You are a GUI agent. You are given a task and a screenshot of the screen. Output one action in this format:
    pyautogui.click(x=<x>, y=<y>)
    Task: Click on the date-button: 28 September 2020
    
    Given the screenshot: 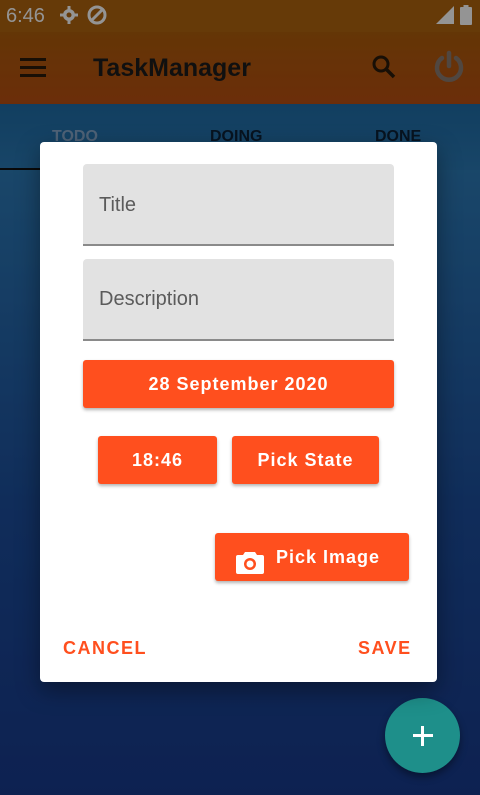 What is the action you would take?
    pyautogui.click(x=238, y=384)
    